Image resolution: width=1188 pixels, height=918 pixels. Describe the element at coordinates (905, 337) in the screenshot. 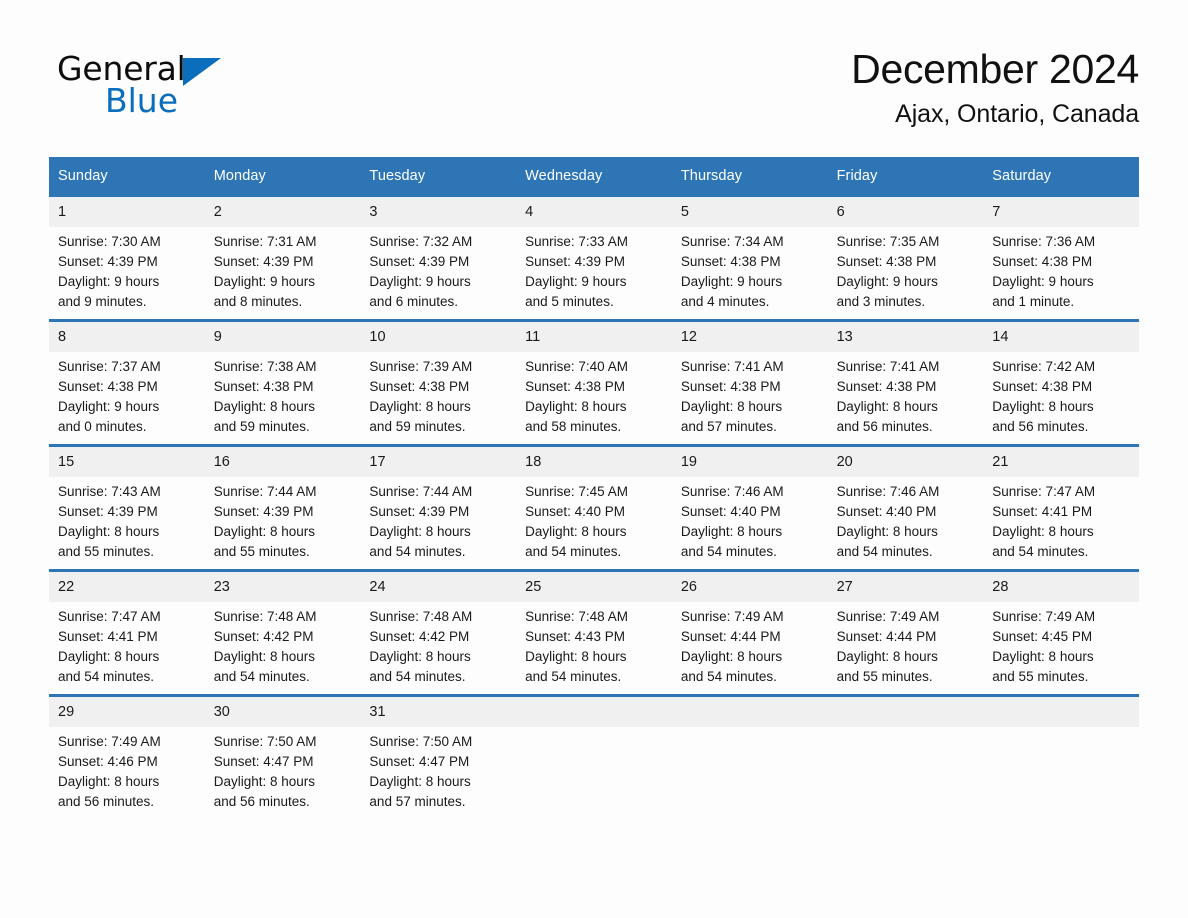

I see `day-number: 13` at that location.